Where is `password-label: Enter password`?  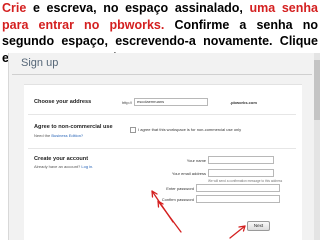 password-label: Enter password is located at coordinates (180, 188).